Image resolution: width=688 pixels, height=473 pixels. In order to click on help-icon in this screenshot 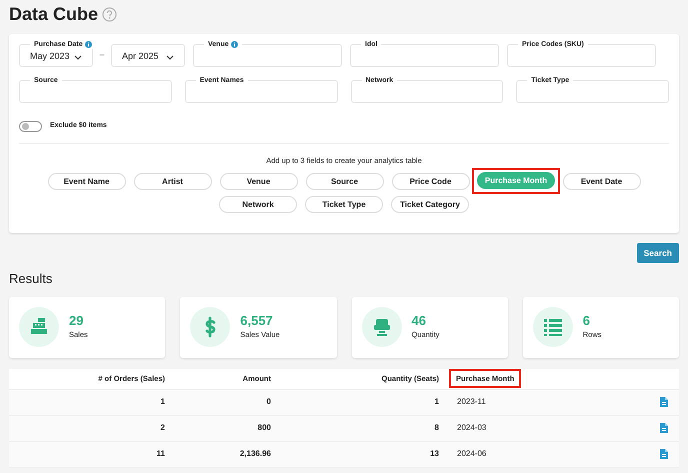, I will do `click(110, 14)`.